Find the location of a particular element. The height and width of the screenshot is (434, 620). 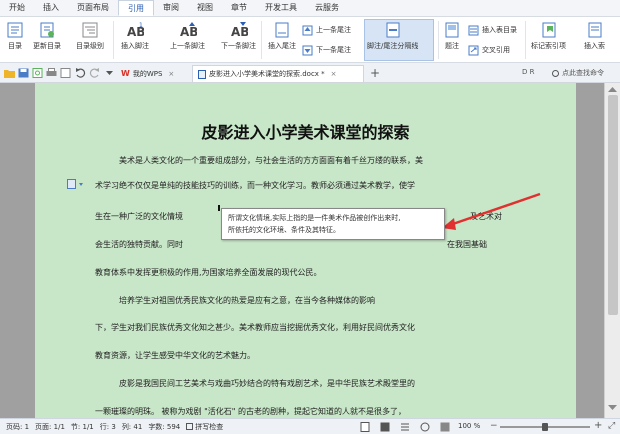

status-pages: 页面: 1/1 is located at coordinates (50, 426).